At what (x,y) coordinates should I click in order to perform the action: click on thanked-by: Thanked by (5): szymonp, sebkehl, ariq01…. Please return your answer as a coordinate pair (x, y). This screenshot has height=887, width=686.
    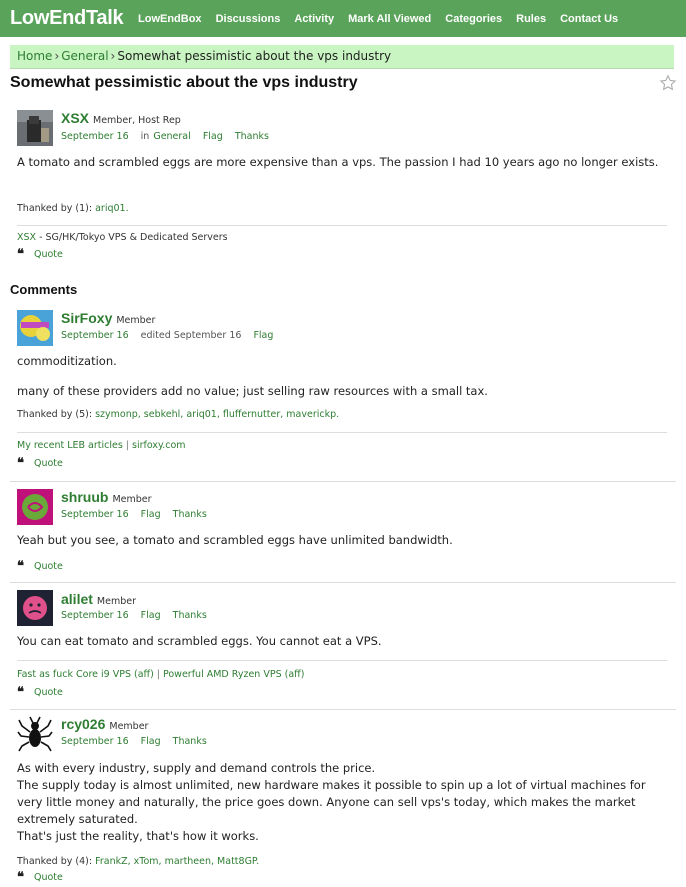
    Looking at the image, I should click on (178, 414).